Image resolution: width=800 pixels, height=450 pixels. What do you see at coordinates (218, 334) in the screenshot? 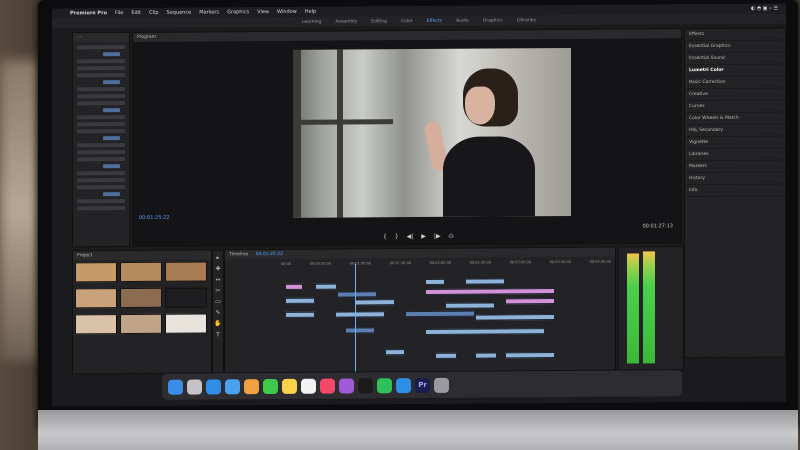
I see `tool-icon: T` at bounding box center [218, 334].